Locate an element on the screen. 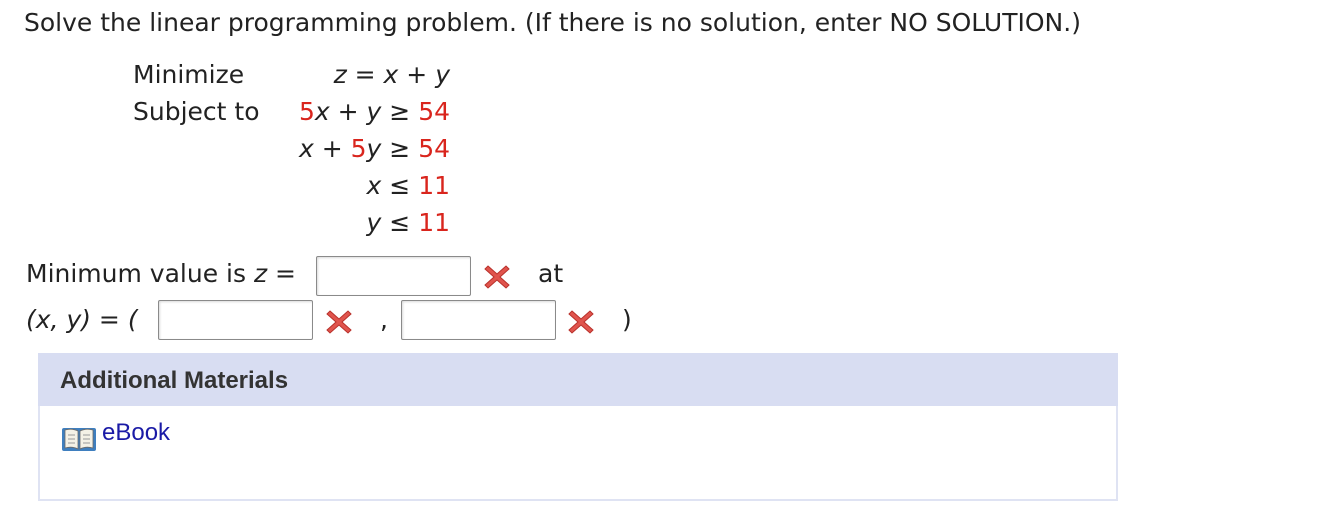 The width and height of the screenshot is (1332, 530). constraint-4: y ≤ 11 is located at coordinates (408, 222).